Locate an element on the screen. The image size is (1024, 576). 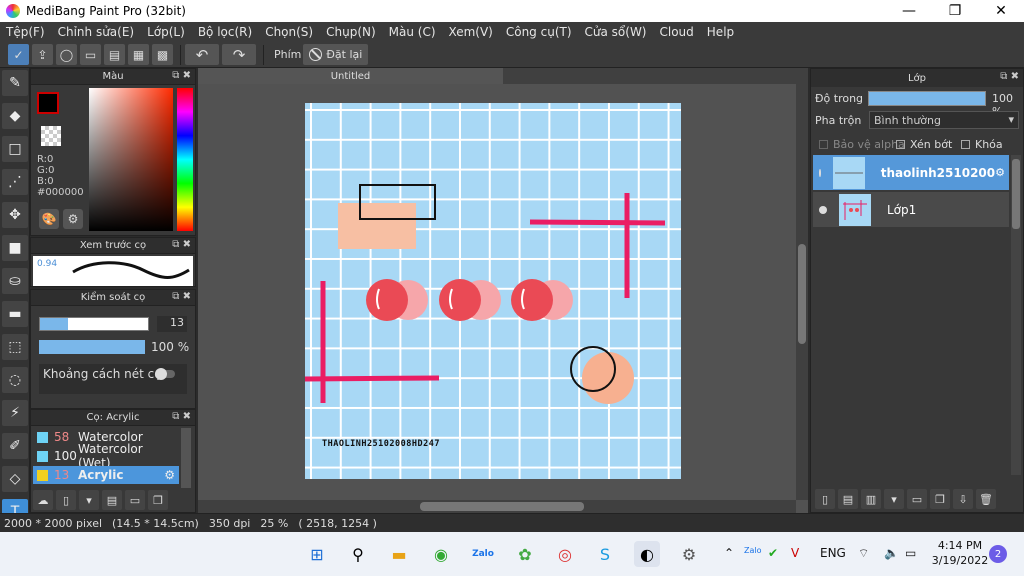
share-icon: ⇪ is located at coordinates (42, 54).